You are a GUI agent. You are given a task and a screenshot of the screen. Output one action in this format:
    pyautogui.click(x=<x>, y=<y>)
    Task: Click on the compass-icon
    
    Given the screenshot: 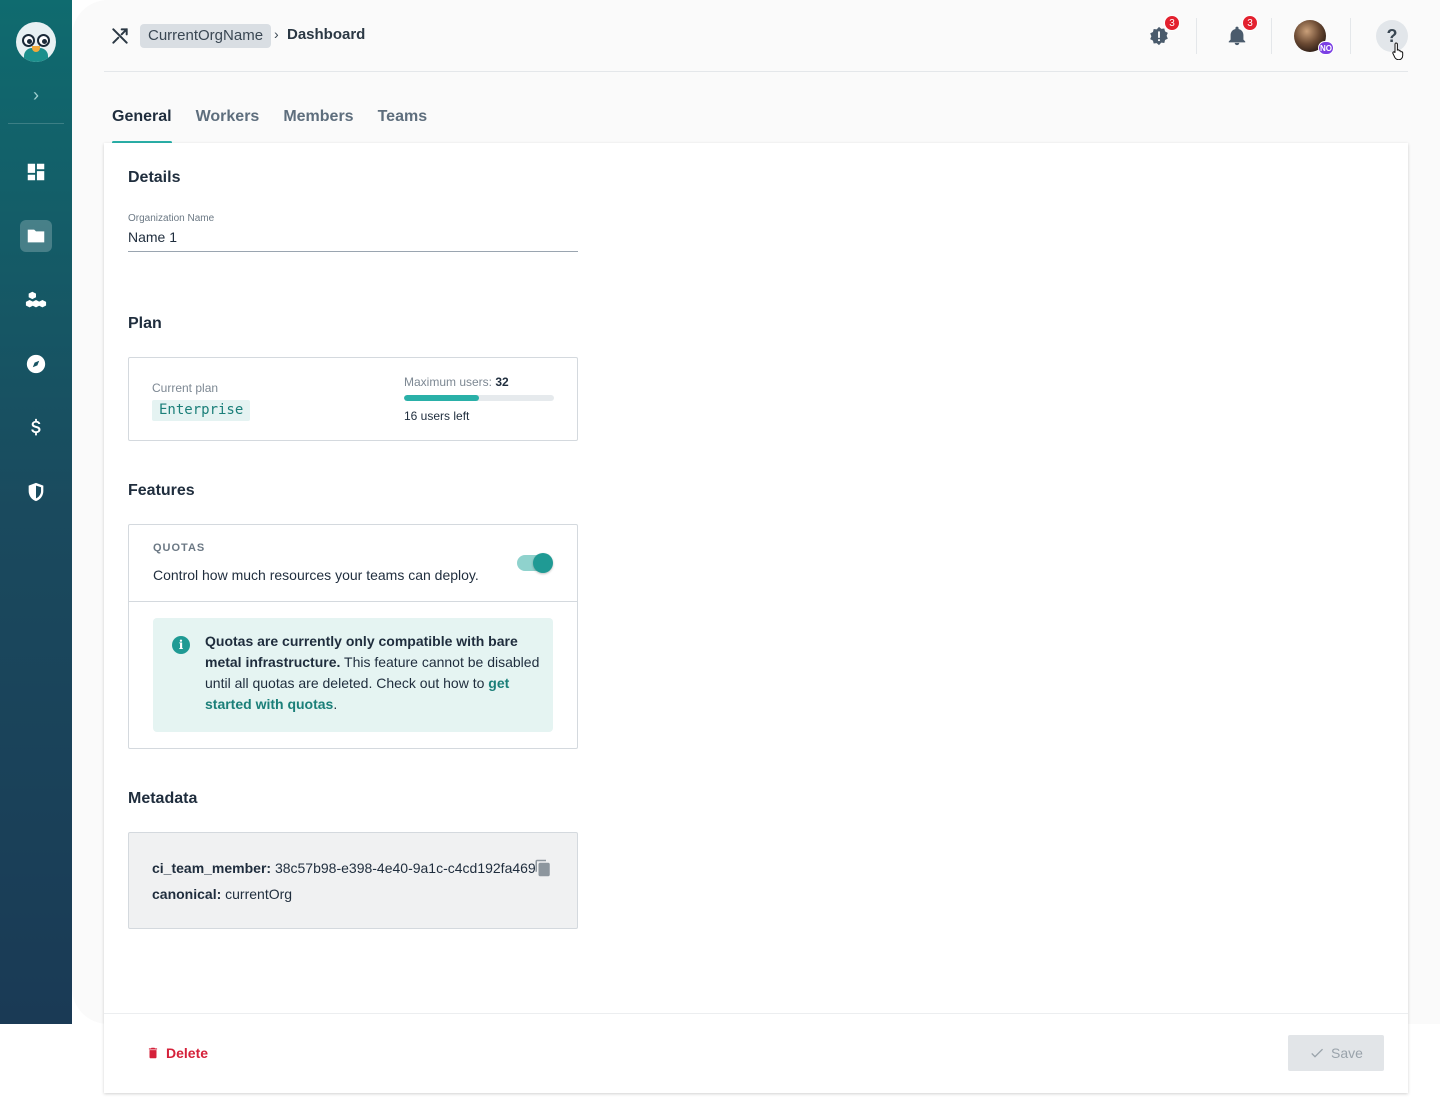 What is the action you would take?
    pyautogui.click(x=36, y=364)
    